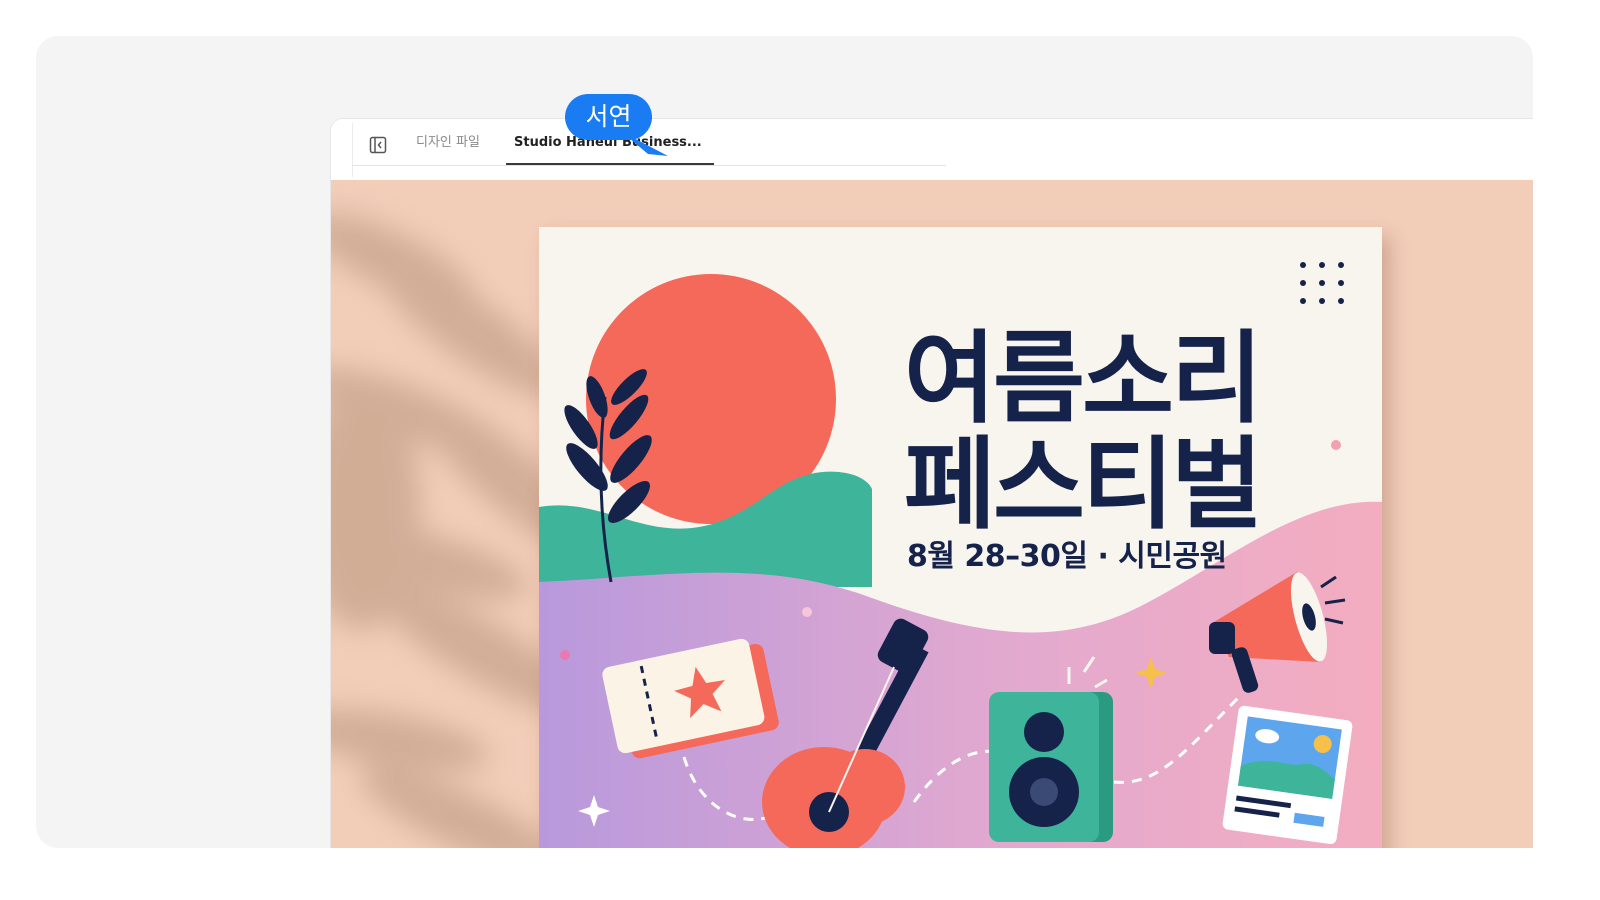  I want to click on collaborator-cursor-icon, so click(645, 144).